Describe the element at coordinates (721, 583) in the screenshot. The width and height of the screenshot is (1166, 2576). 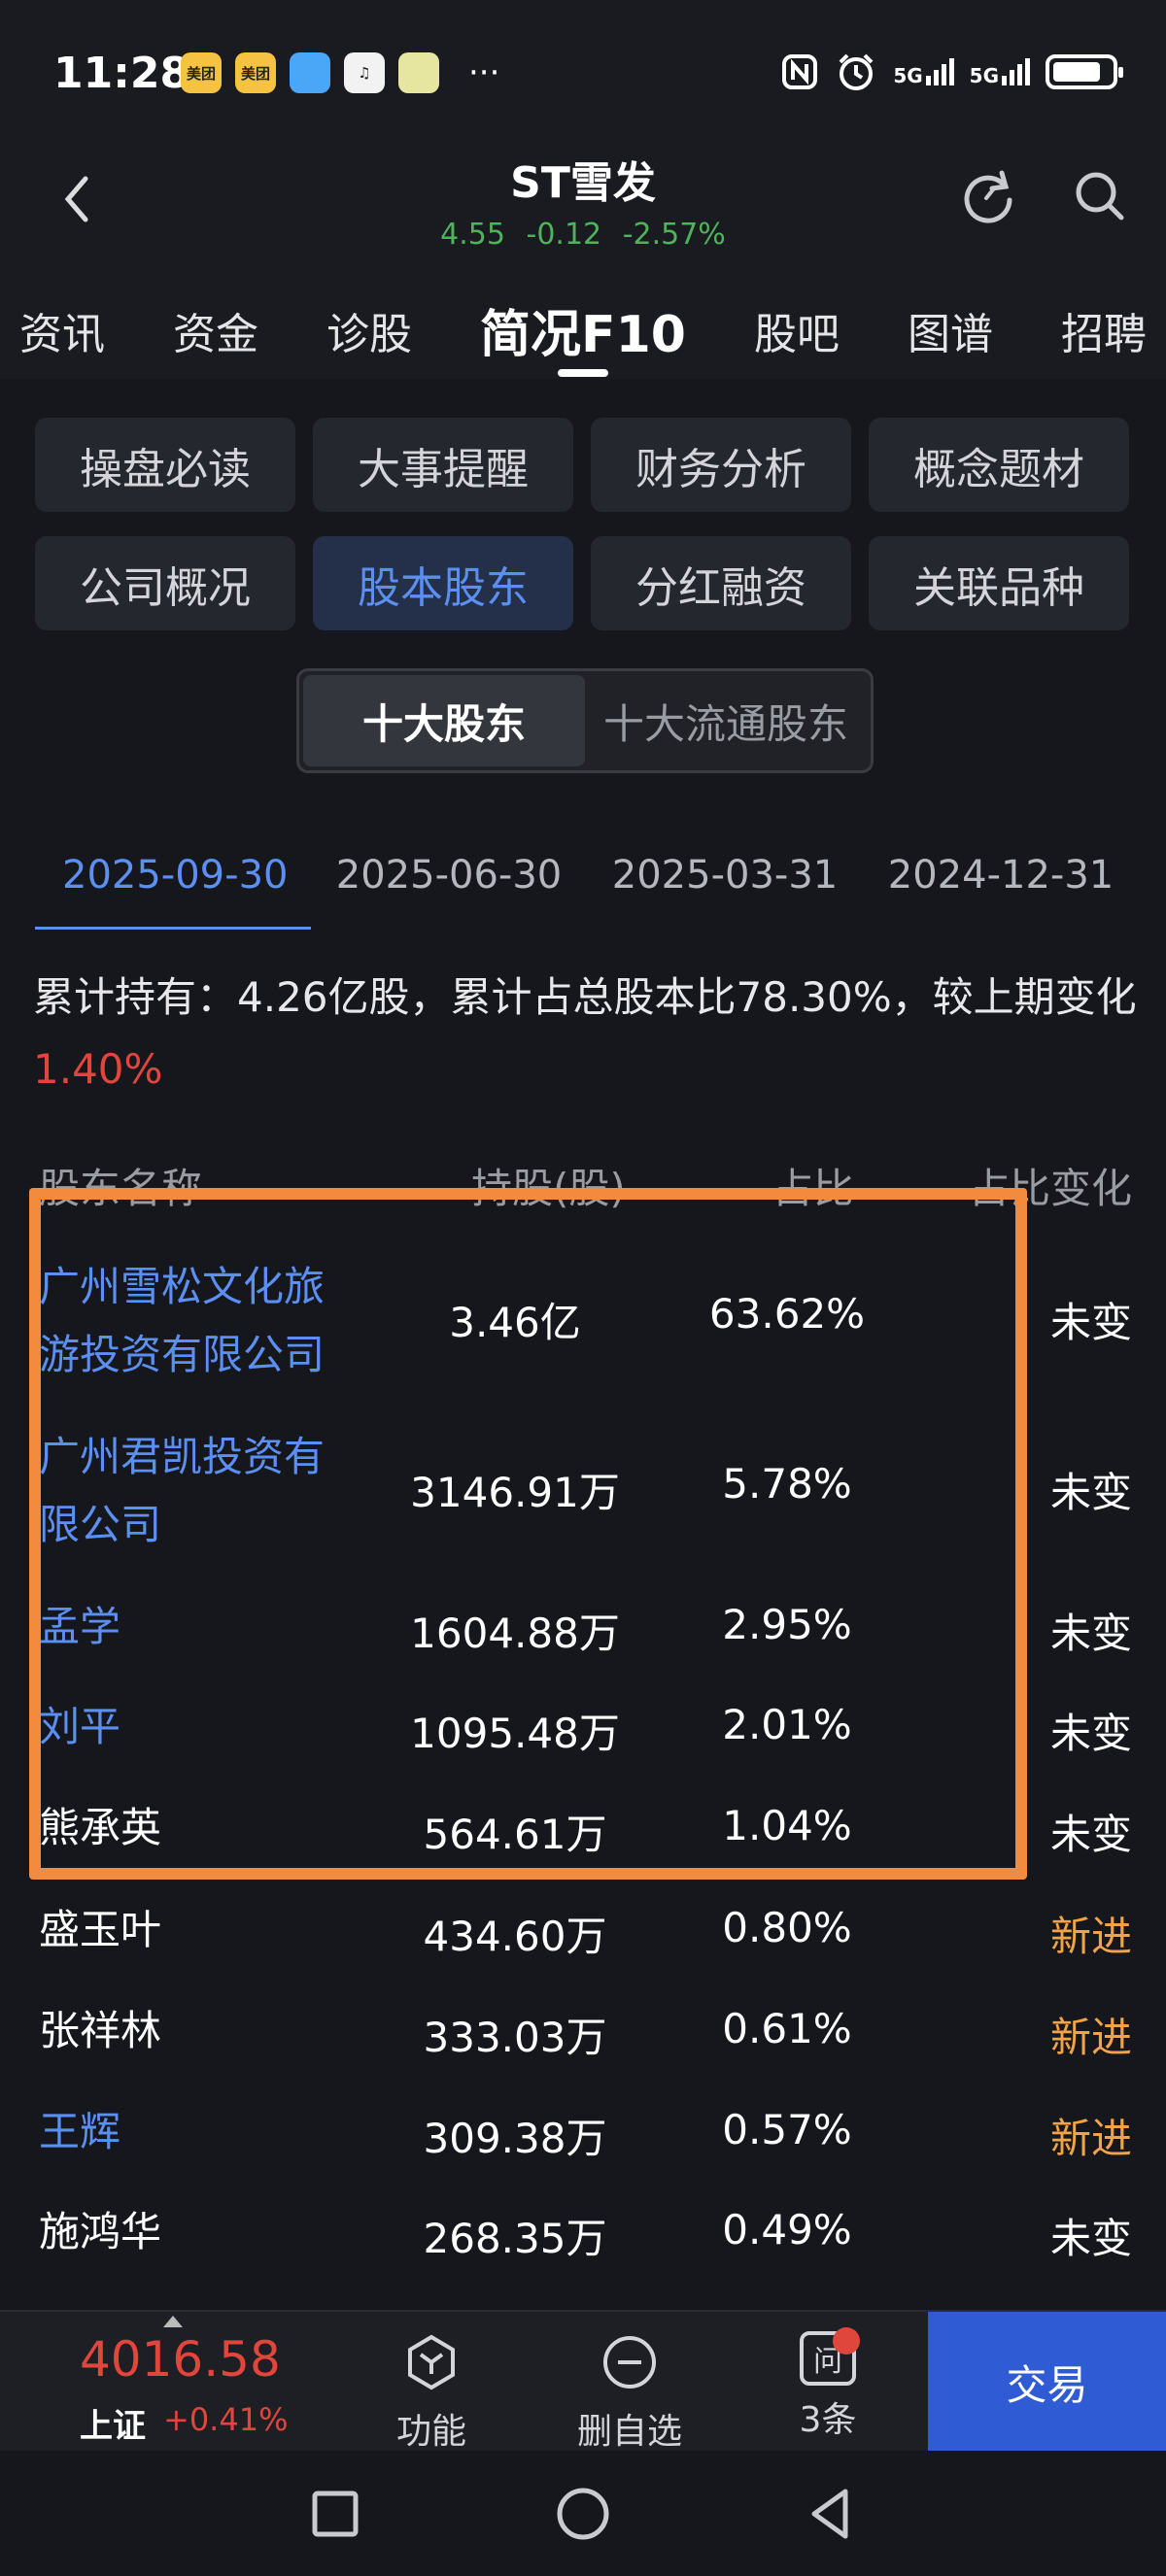
I see `sub-menu-button: 分红融资` at that location.